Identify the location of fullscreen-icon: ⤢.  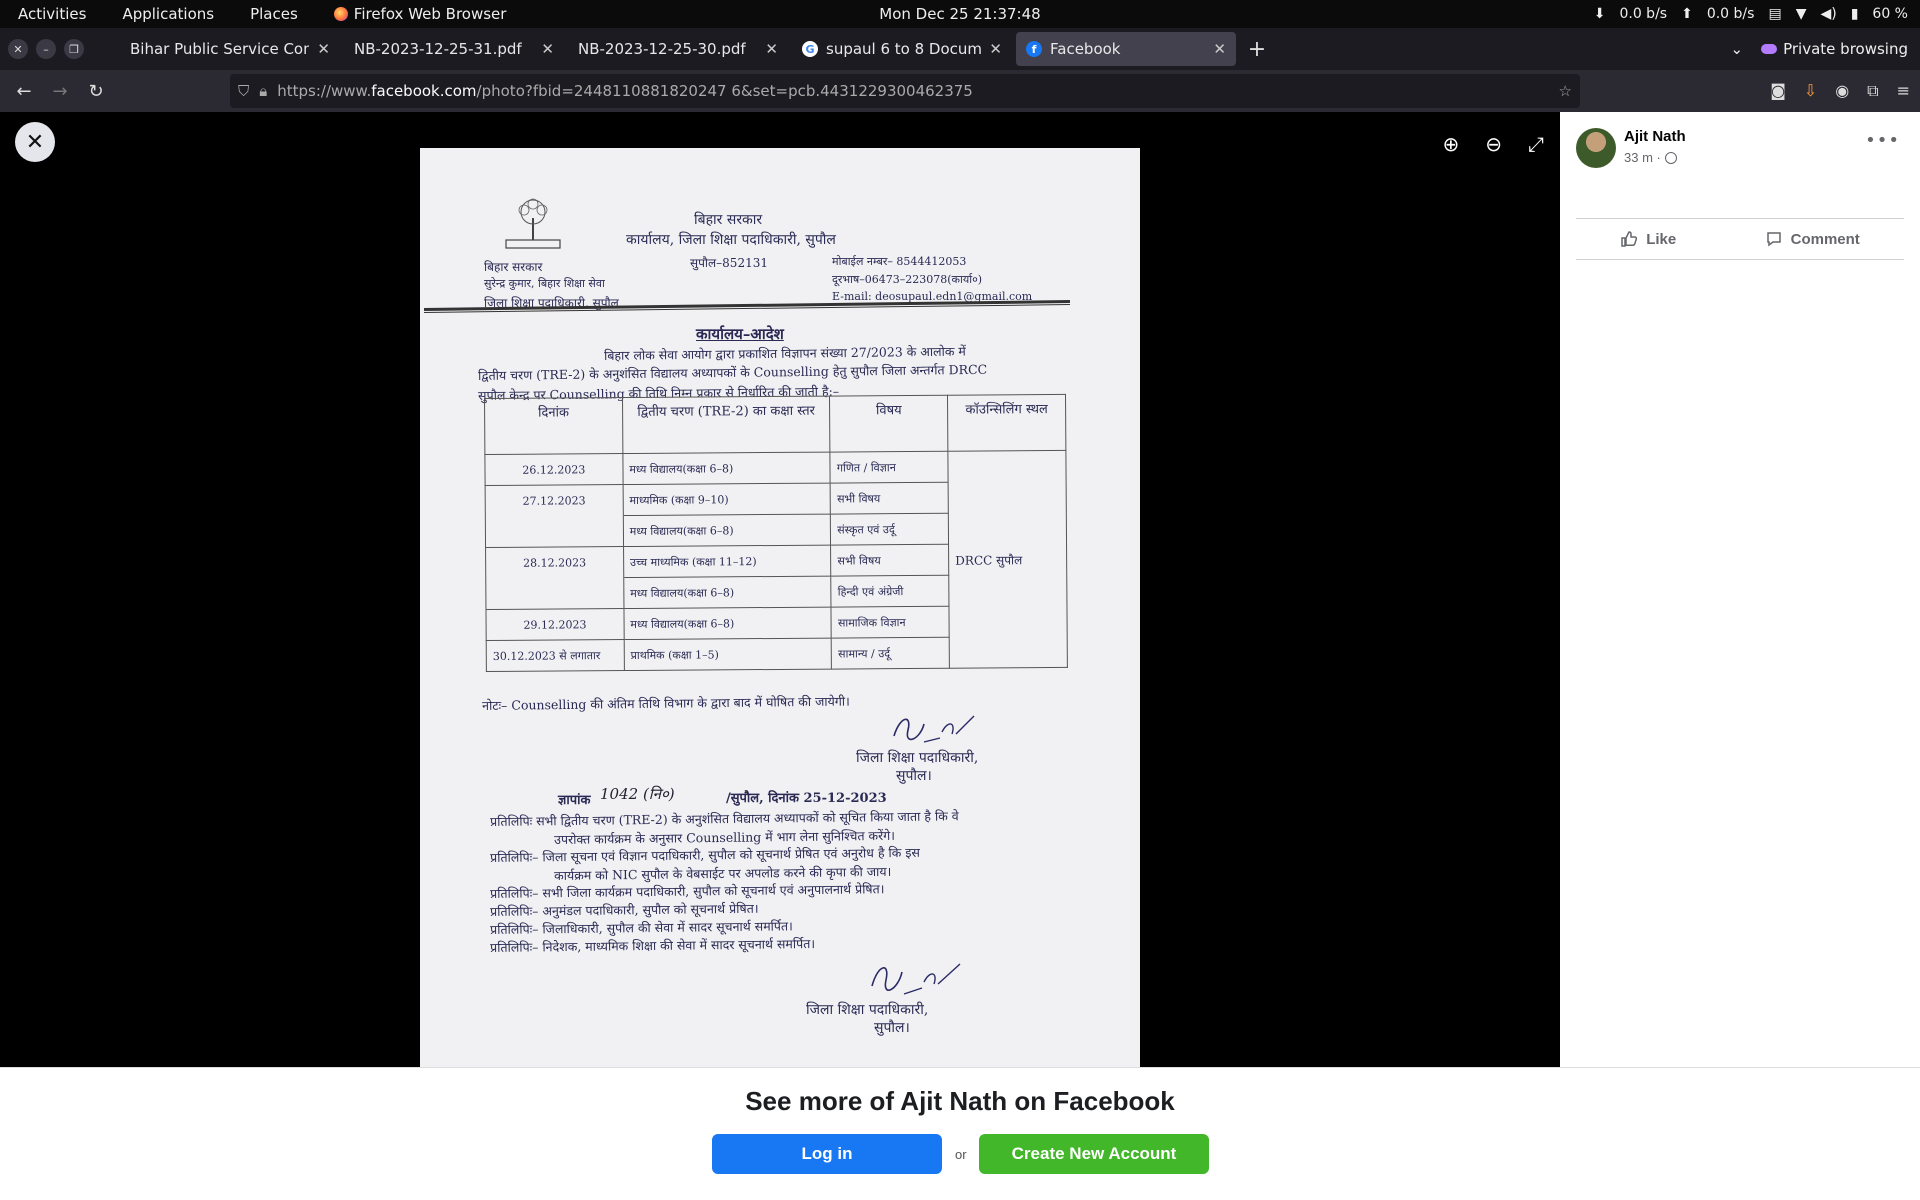
(1536, 144).